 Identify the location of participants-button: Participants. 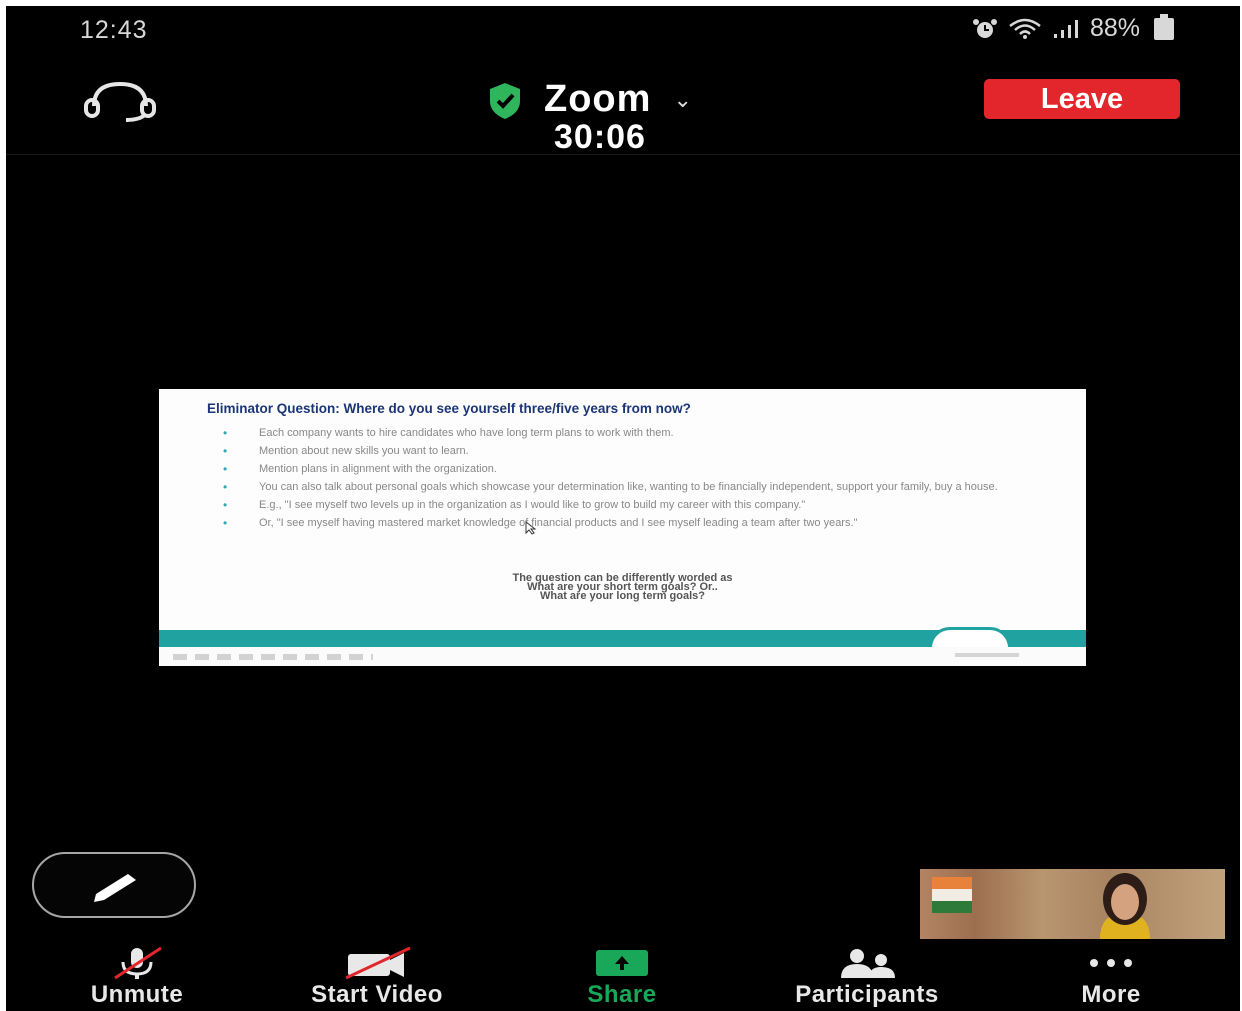
(867, 978).